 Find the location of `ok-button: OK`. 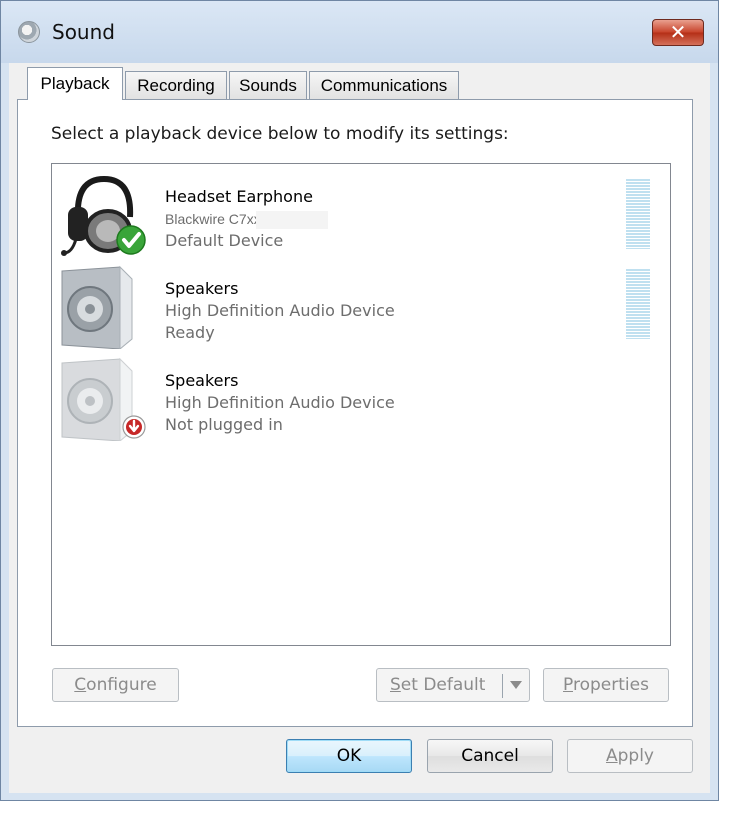

ok-button: OK is located at coordinates (349, 756).